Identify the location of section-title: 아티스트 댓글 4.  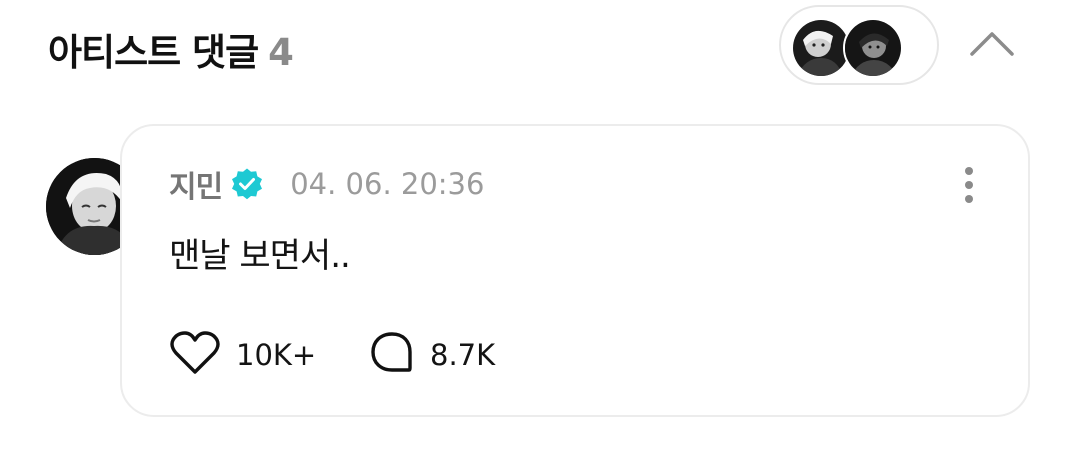
(171, 49).